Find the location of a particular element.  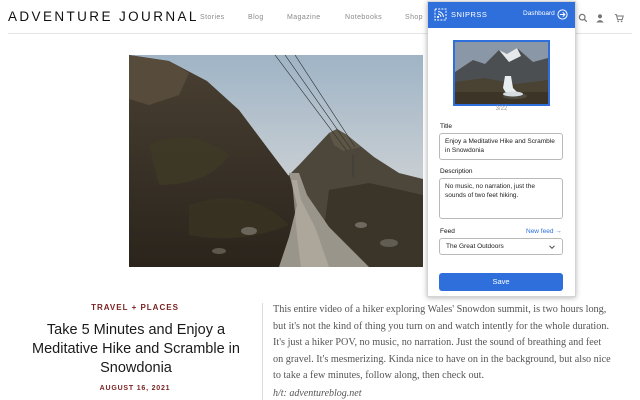

selected-image-thumbnail is located at coordinates (501, 73).